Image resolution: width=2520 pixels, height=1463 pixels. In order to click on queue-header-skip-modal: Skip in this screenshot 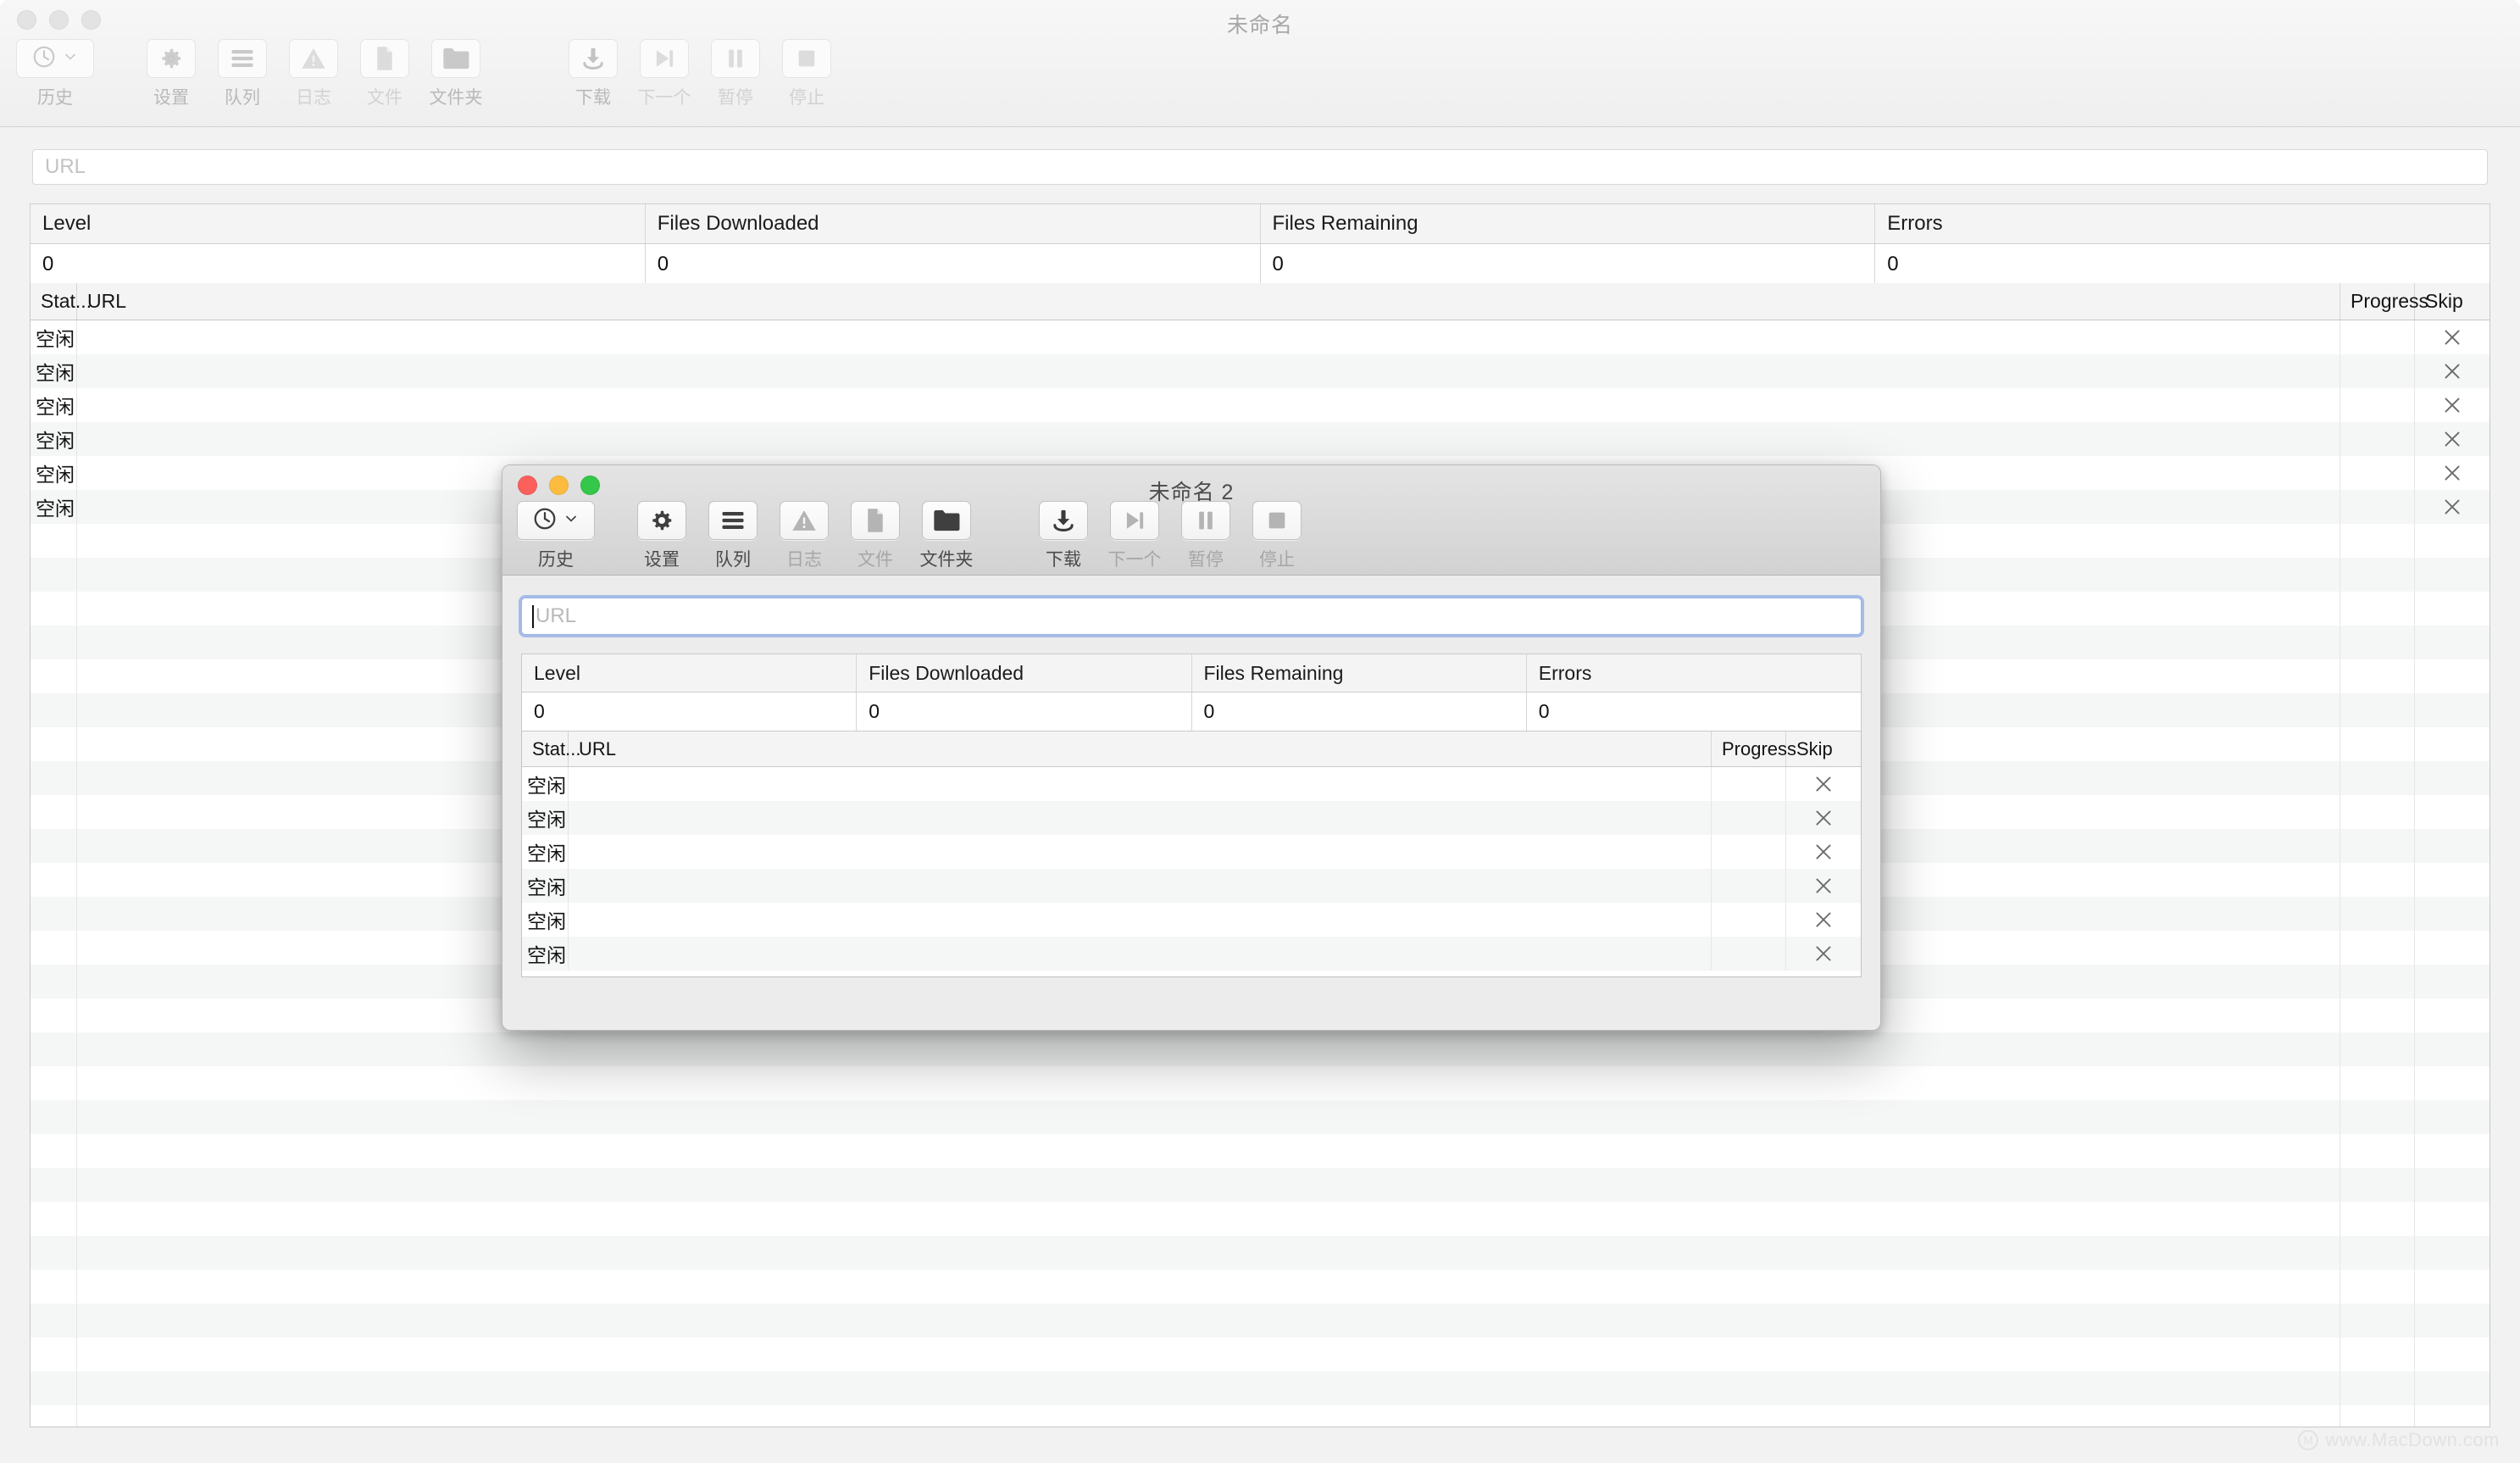, I will do `click(1824, 749)`.